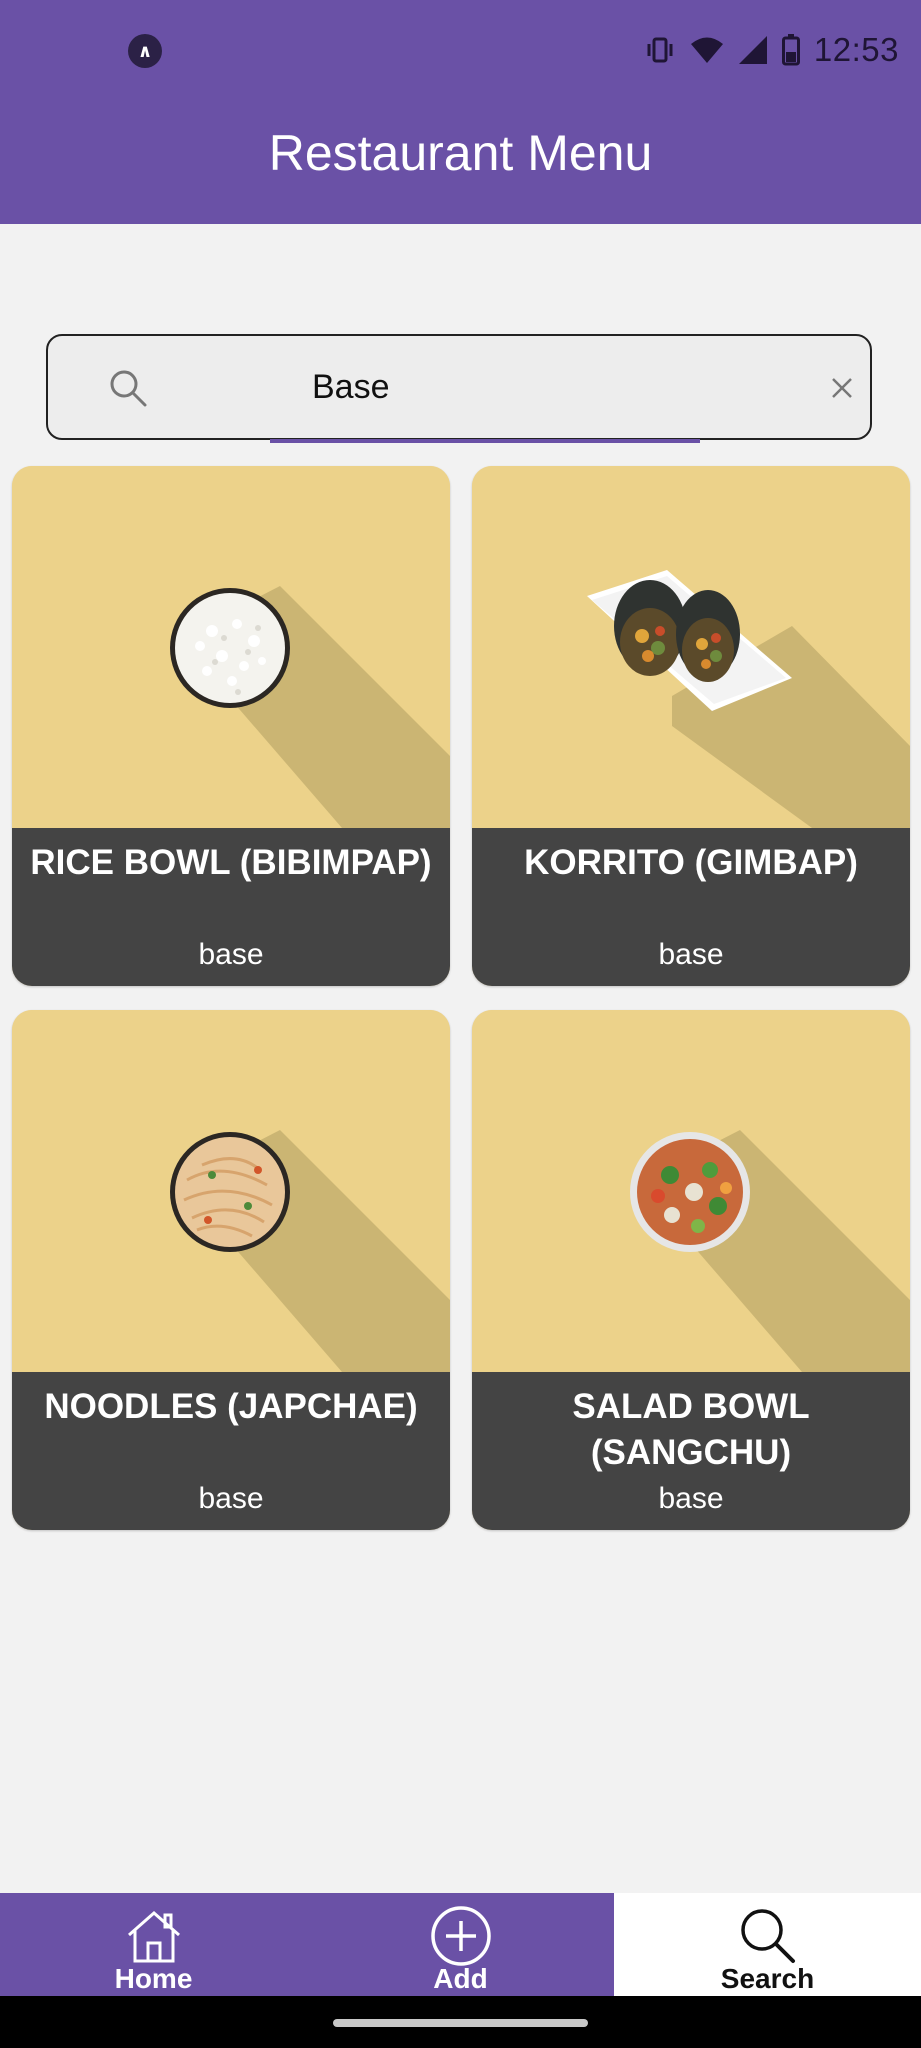  I want to click on tab-home-label: Home, so click(153, 1978).